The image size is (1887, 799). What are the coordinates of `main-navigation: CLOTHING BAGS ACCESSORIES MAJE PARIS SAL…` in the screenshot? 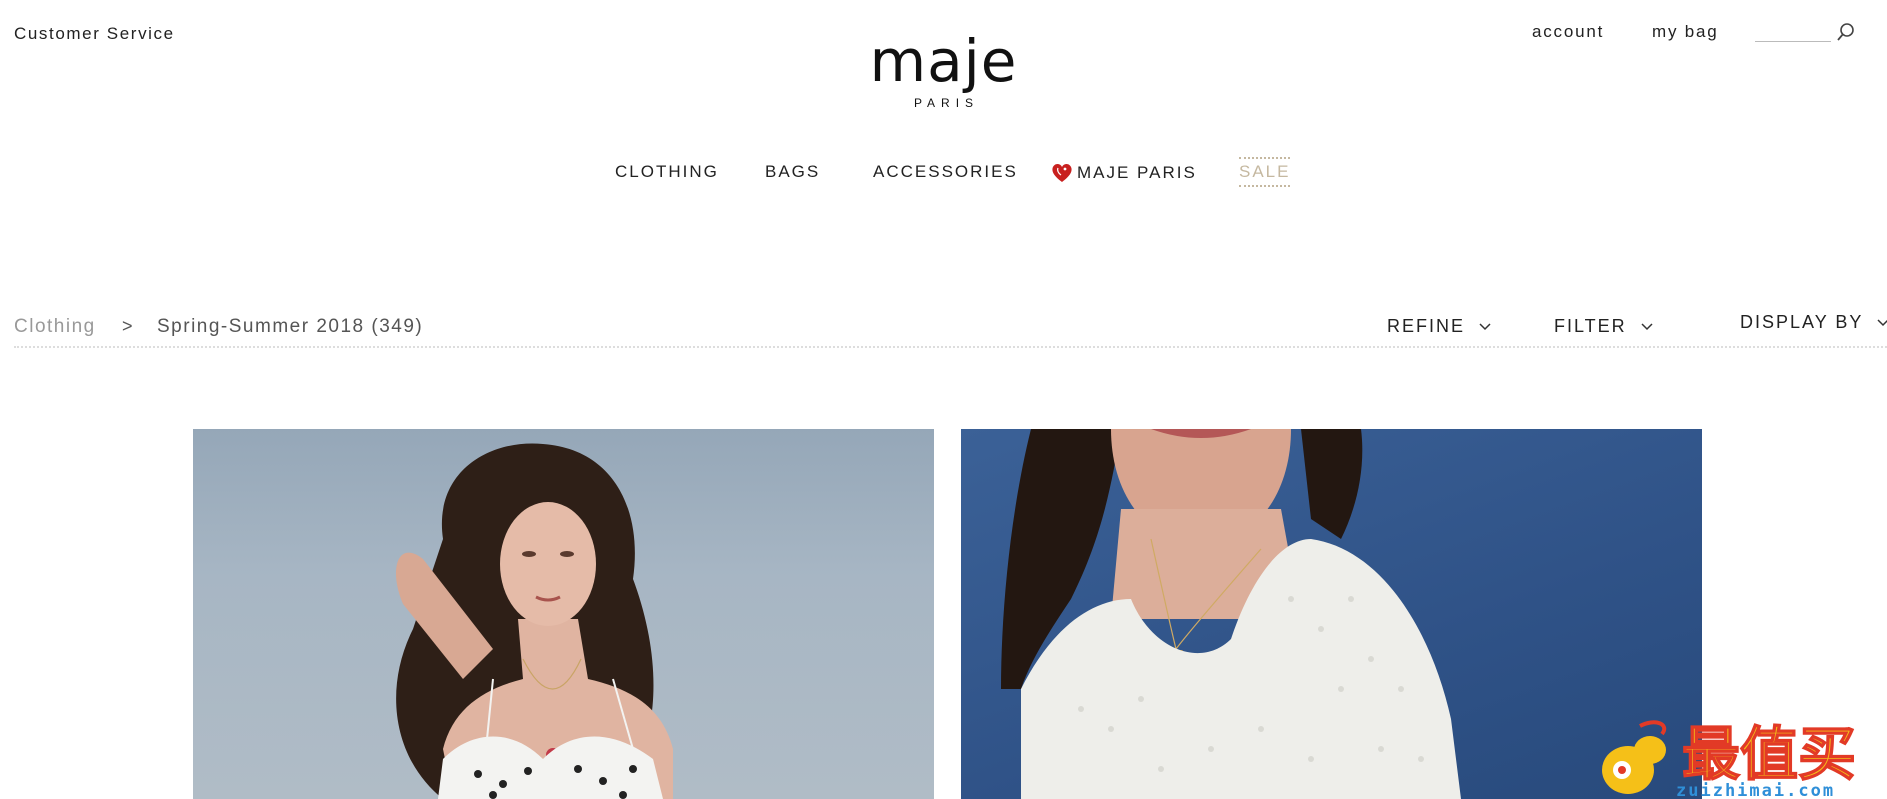 It's located at (943, 172).